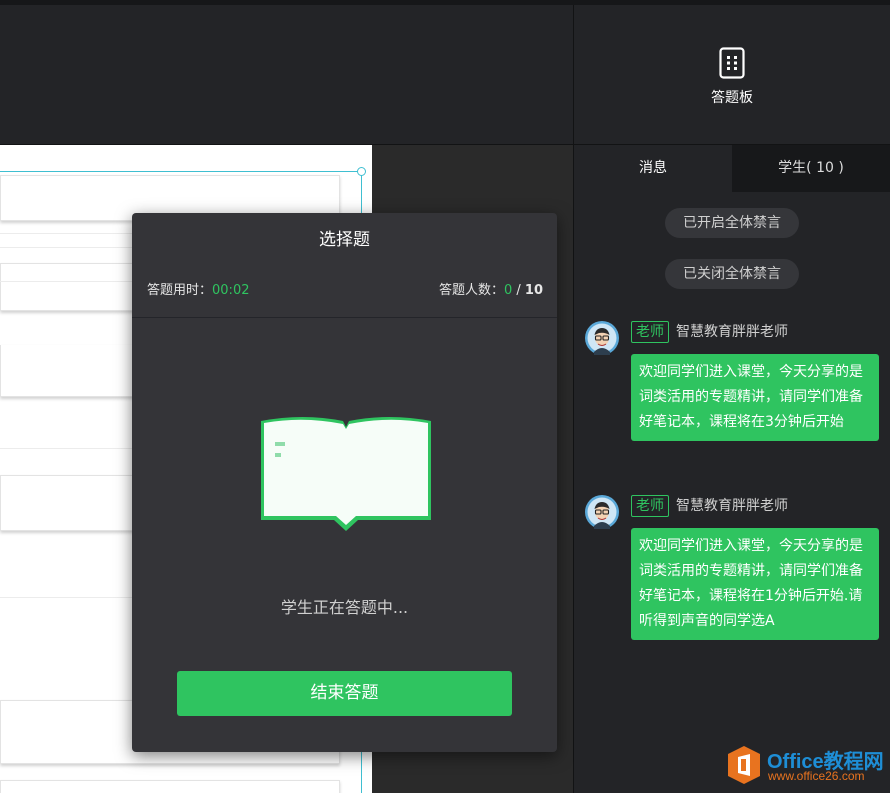 The height and width of the screenshot is (793, 890). Describe the element at coordinates (181, 171) in the screenshot. I see `selection-outline-top` at that location.